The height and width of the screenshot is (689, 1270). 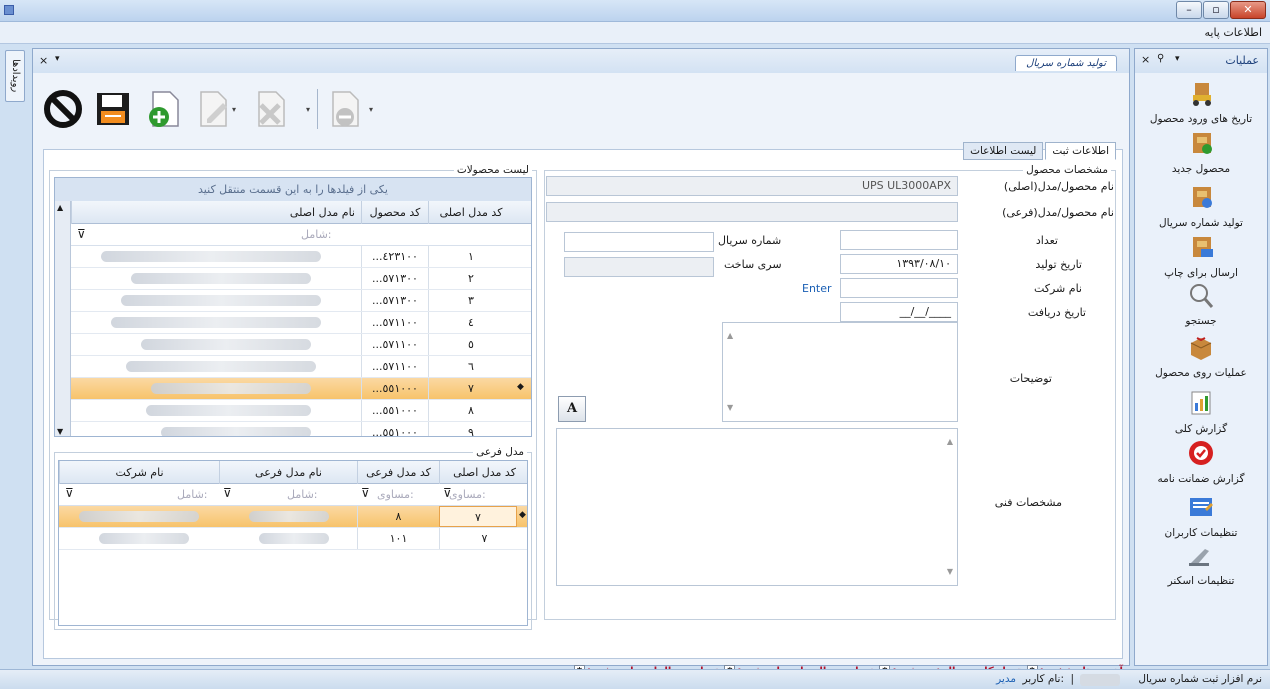 I want to click on col-sub-main-code: کد مدل اصلی, so click(x=483, y=472).